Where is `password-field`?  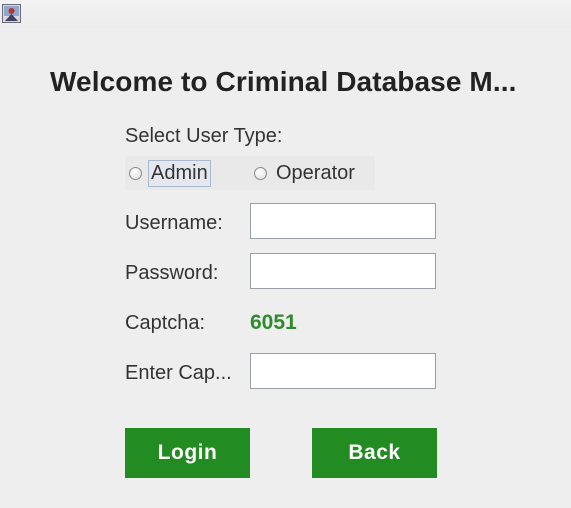
password-field is located at coordinates (343, 271).